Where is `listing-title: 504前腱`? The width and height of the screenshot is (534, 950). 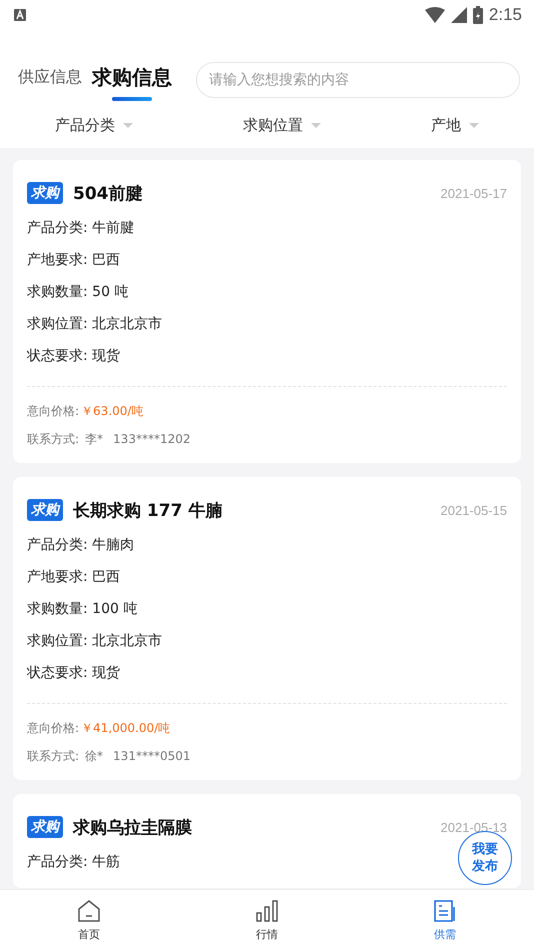
listing-title: 504前腱 is located at coordinates (107, 193).